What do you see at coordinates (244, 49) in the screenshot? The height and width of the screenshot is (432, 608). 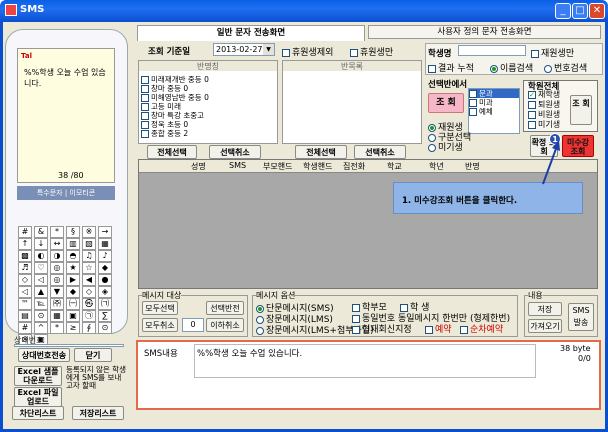 I see `query-date-input: 2013-02-27 ▼` at bounding box center [244, 49].